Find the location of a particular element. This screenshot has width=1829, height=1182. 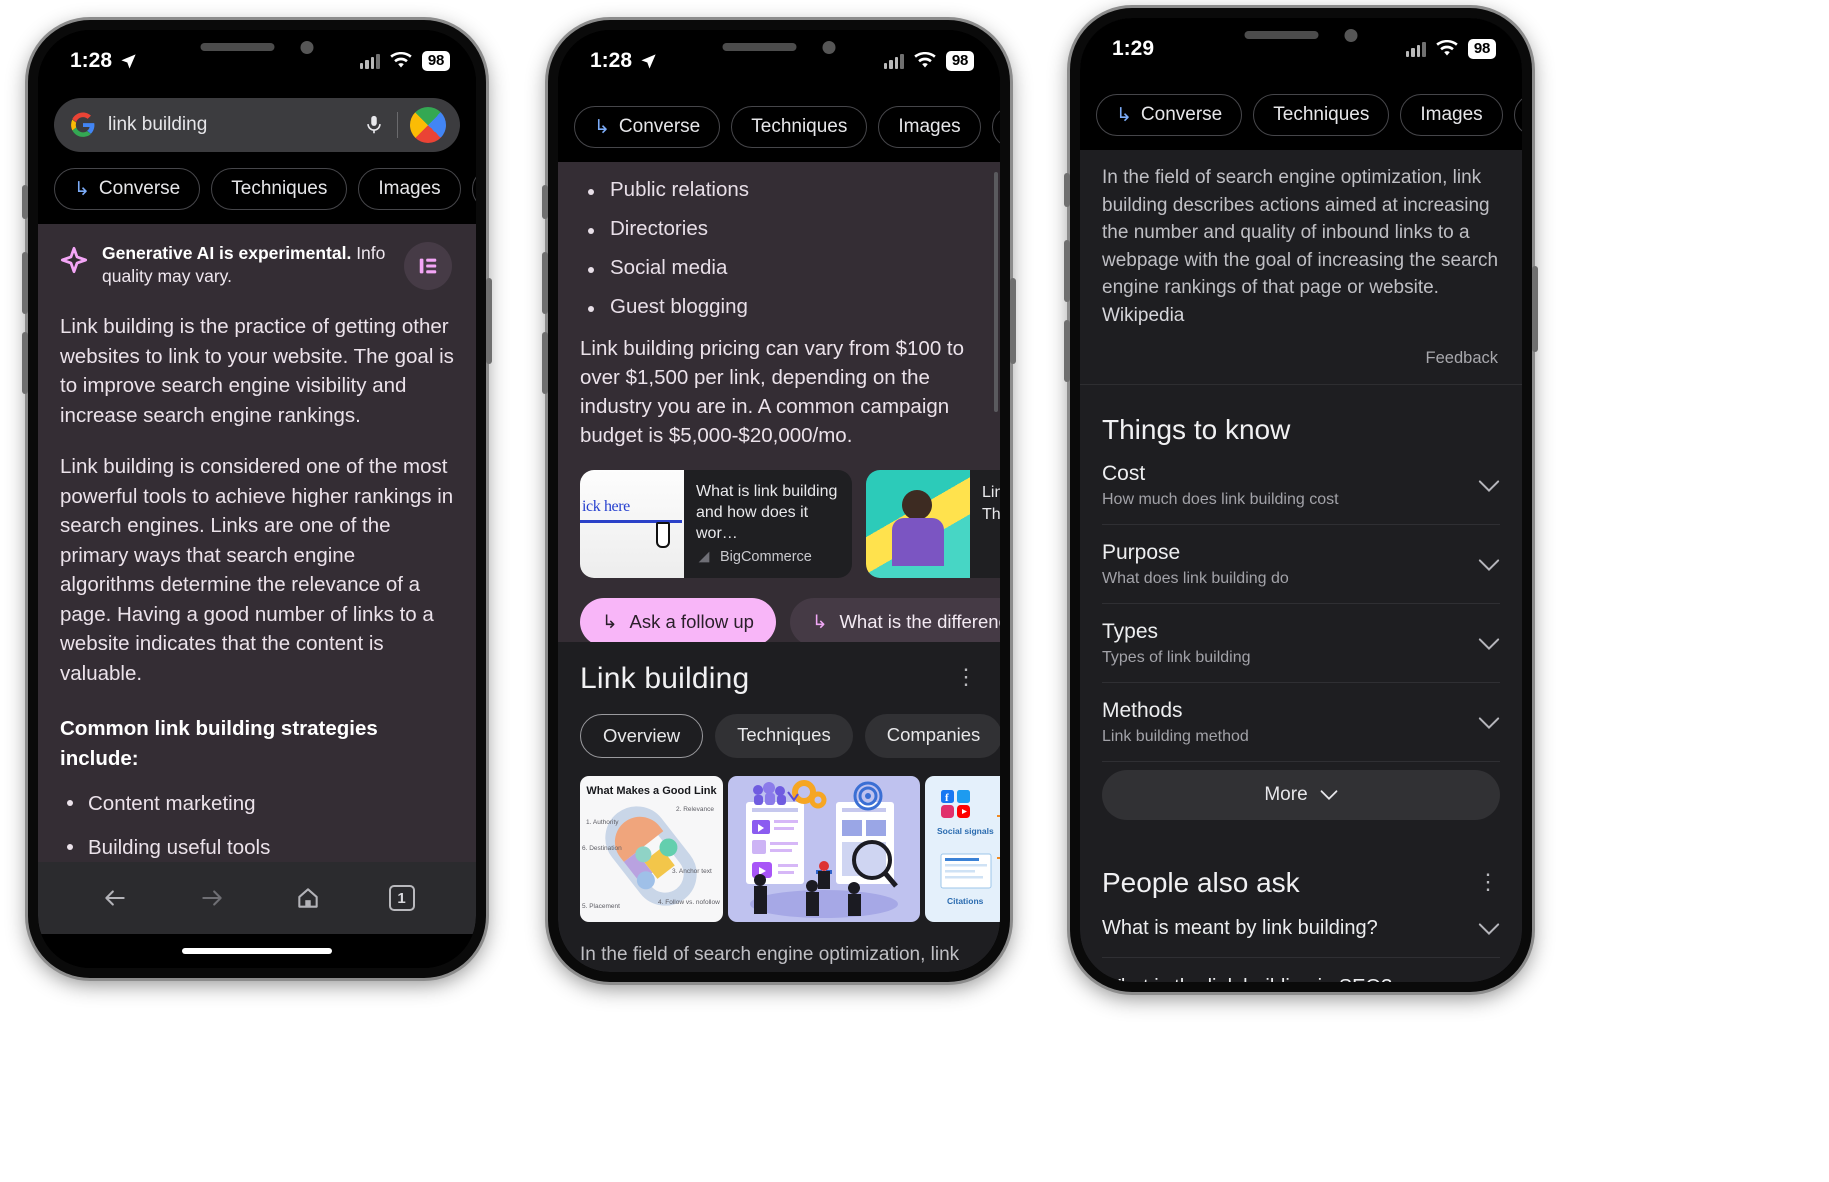

things-to-know-row-types: Types Types of link building is located at coordinates (1301, 644).